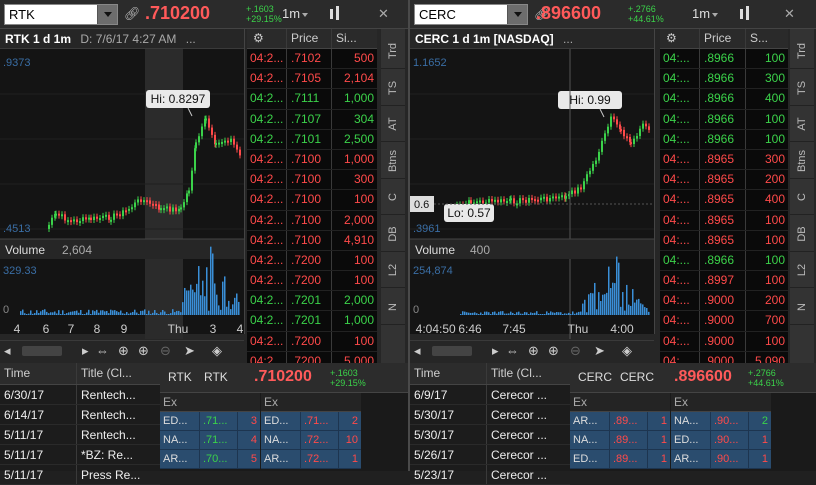 This screenshot has width=816, height=485. I want to click on l2-ask-row: NA... .72... 10, so click(311, 440).